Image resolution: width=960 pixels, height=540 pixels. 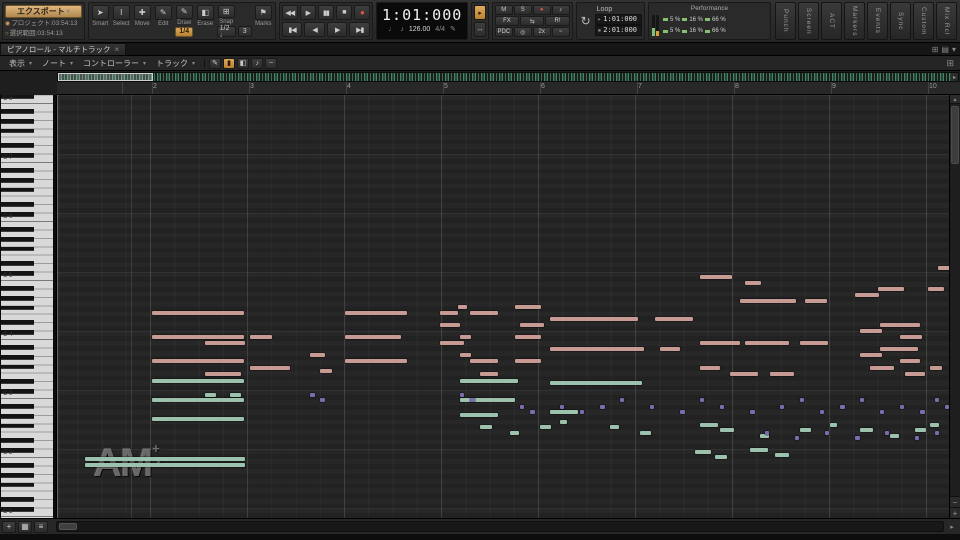 I want to click on erase-tool-icon: ◧, so click(x=205, y=12).